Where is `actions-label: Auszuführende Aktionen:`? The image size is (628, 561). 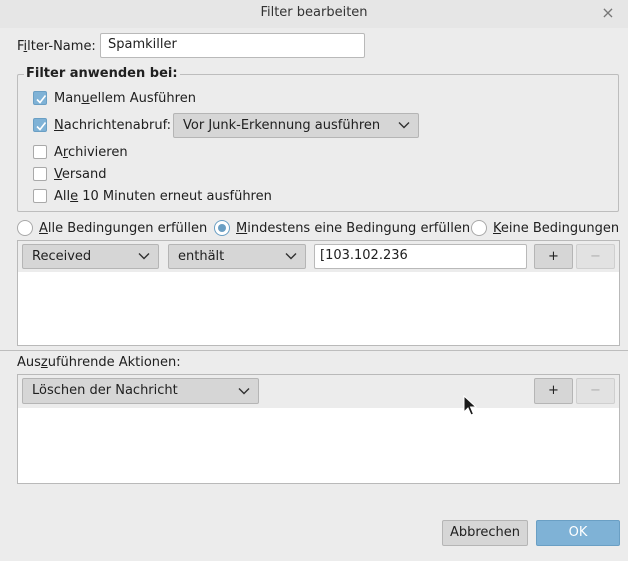 actions-label: Auszuführende Aktionen: is located at coordinates (99, 362).